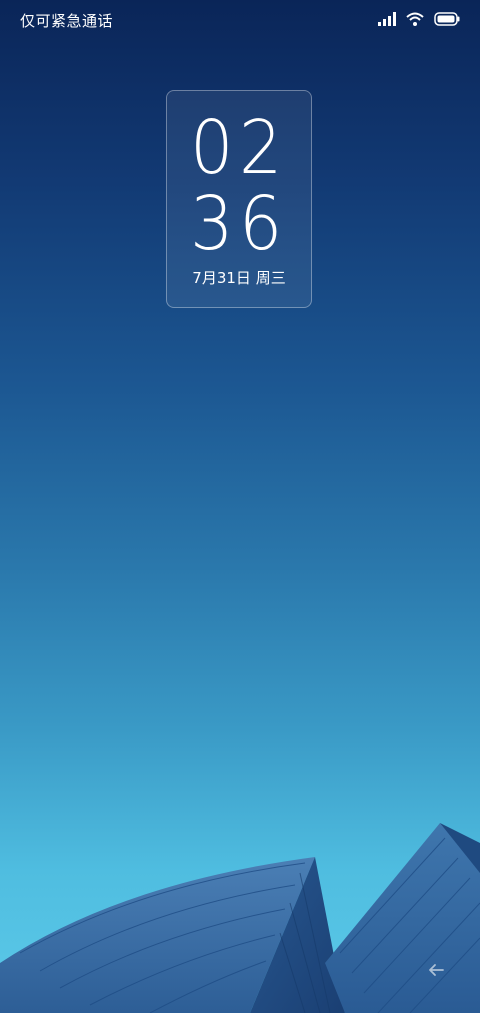  I want to click on status-icons, so click(419, 19).